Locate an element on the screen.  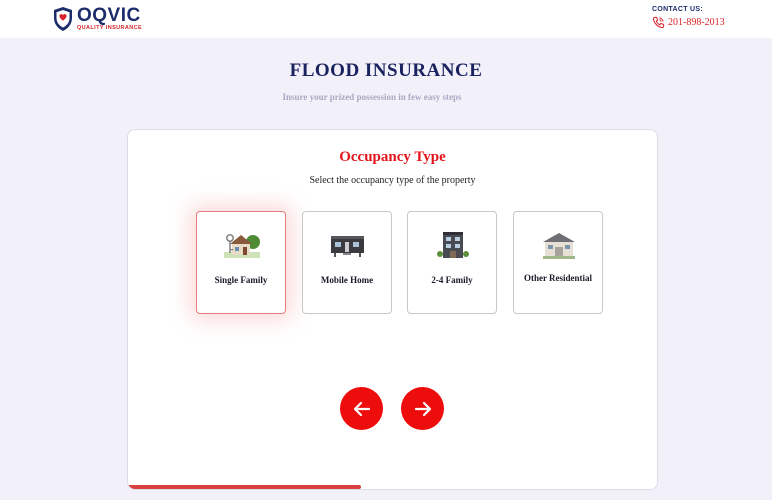
contact-info: CONTACT US: 201-898-2013 is located at coordinates (688, 17).